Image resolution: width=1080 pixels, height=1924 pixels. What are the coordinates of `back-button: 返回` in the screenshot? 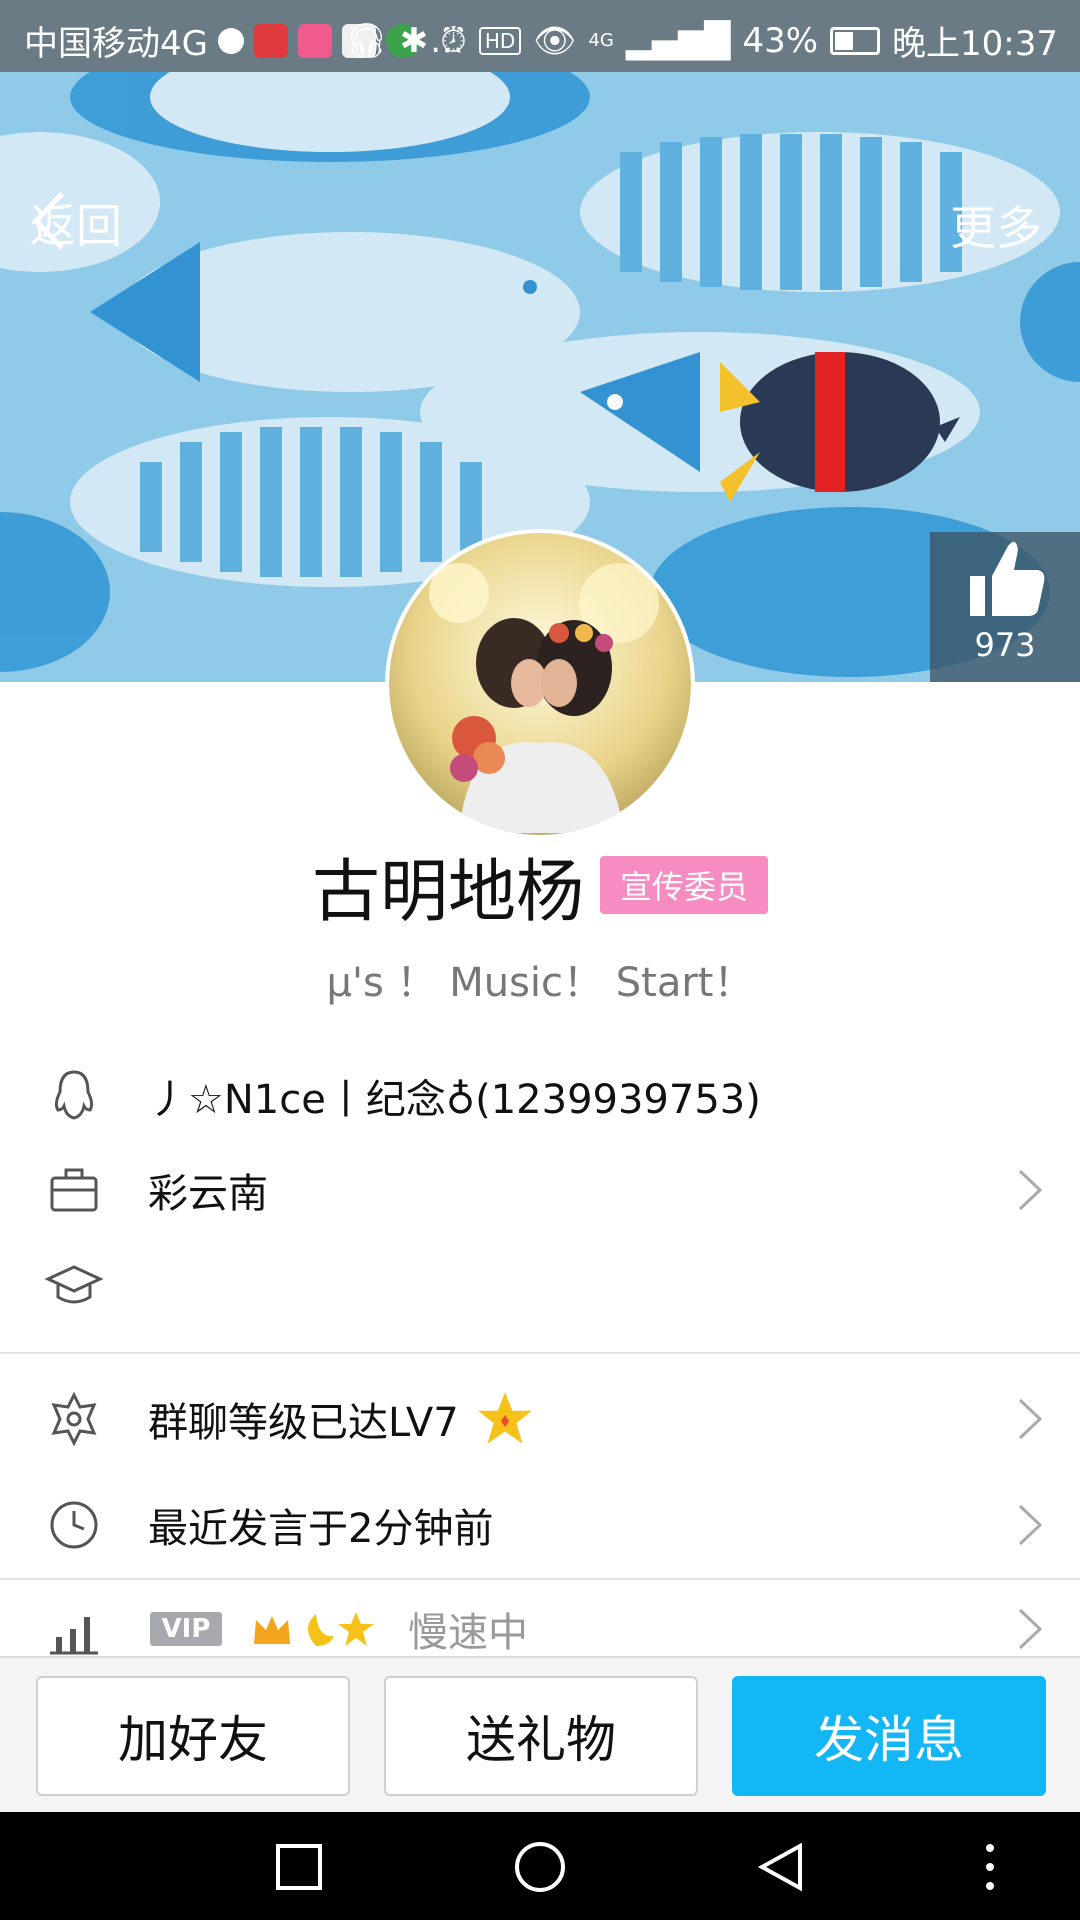 It's located at (76, 223).